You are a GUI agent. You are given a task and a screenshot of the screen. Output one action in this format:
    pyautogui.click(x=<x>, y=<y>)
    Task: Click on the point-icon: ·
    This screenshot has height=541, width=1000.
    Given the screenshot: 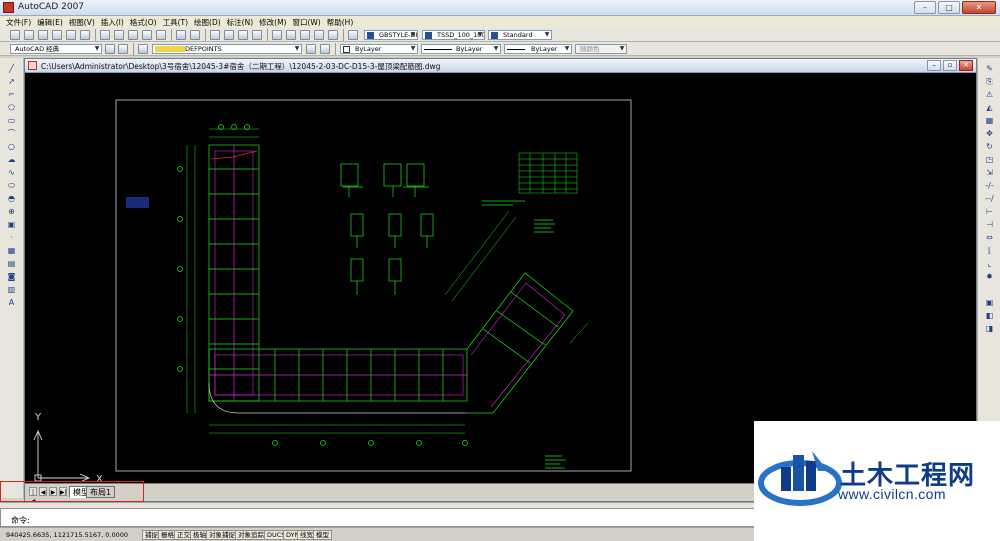 What is the action you would take?
    pyautogui.click(x=11, y=237)
    